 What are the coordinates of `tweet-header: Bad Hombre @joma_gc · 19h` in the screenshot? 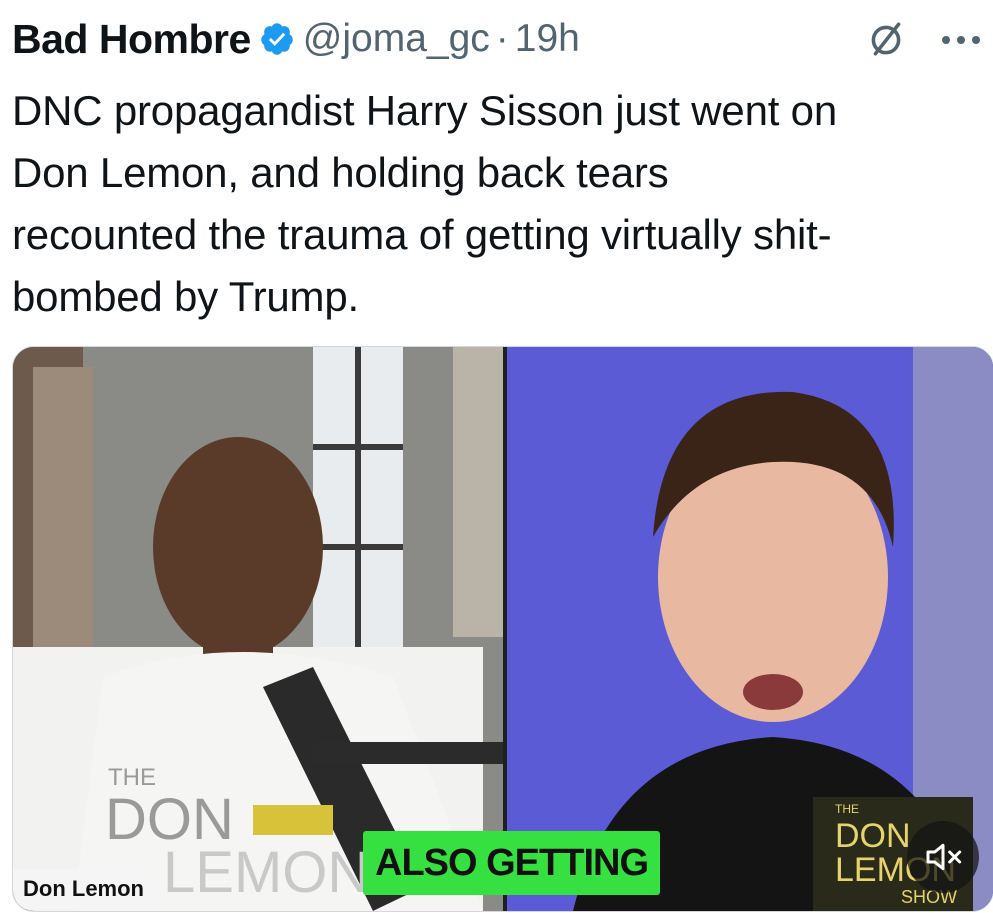 It's located at (498, 39).